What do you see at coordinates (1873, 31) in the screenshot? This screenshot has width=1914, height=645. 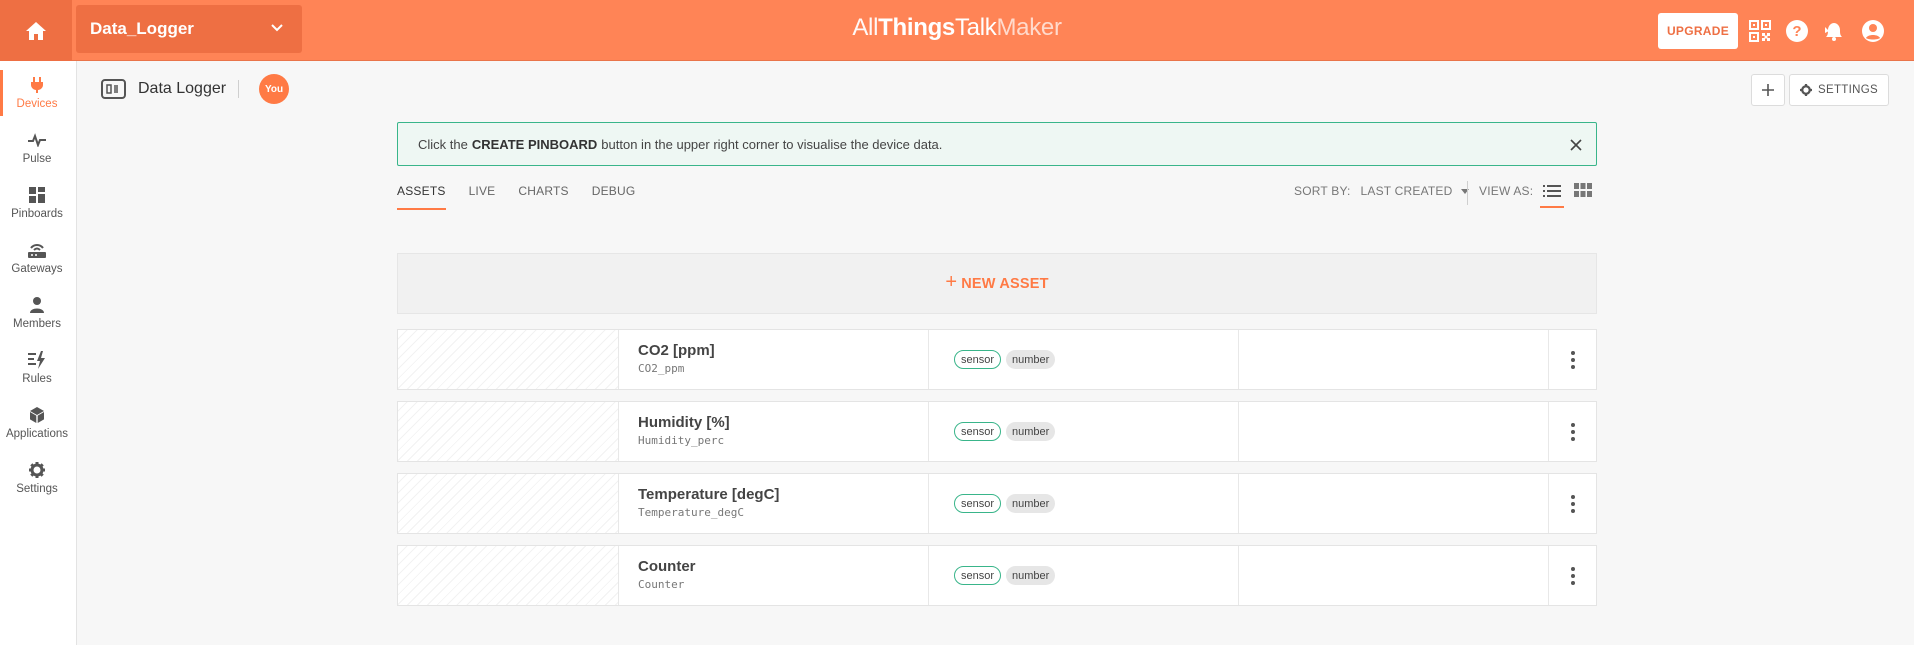 I see `account-icon` at bounding box center [1873, 31].